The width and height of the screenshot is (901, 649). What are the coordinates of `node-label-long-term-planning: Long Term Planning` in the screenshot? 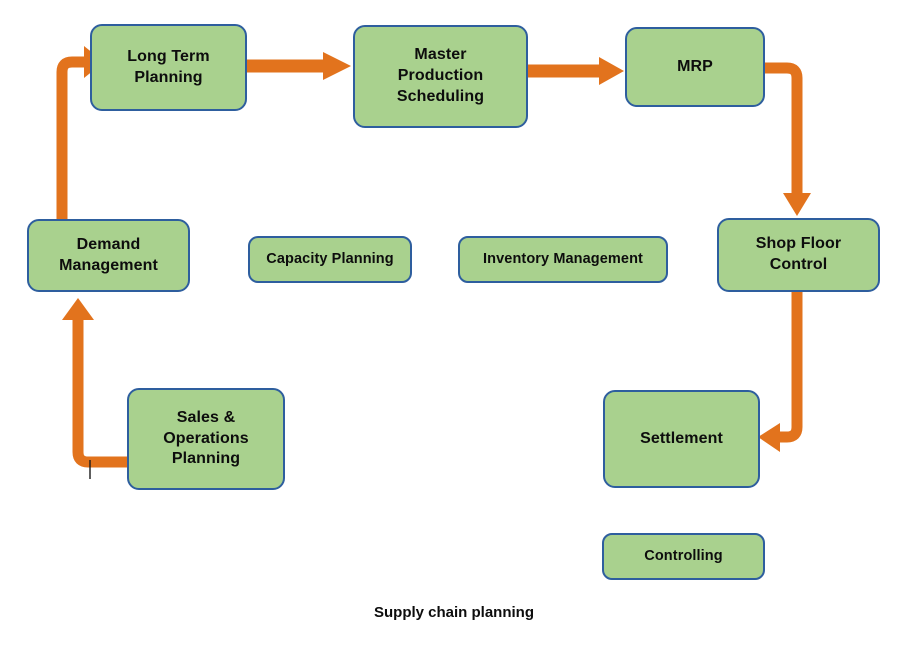 It's located at (168, 66).